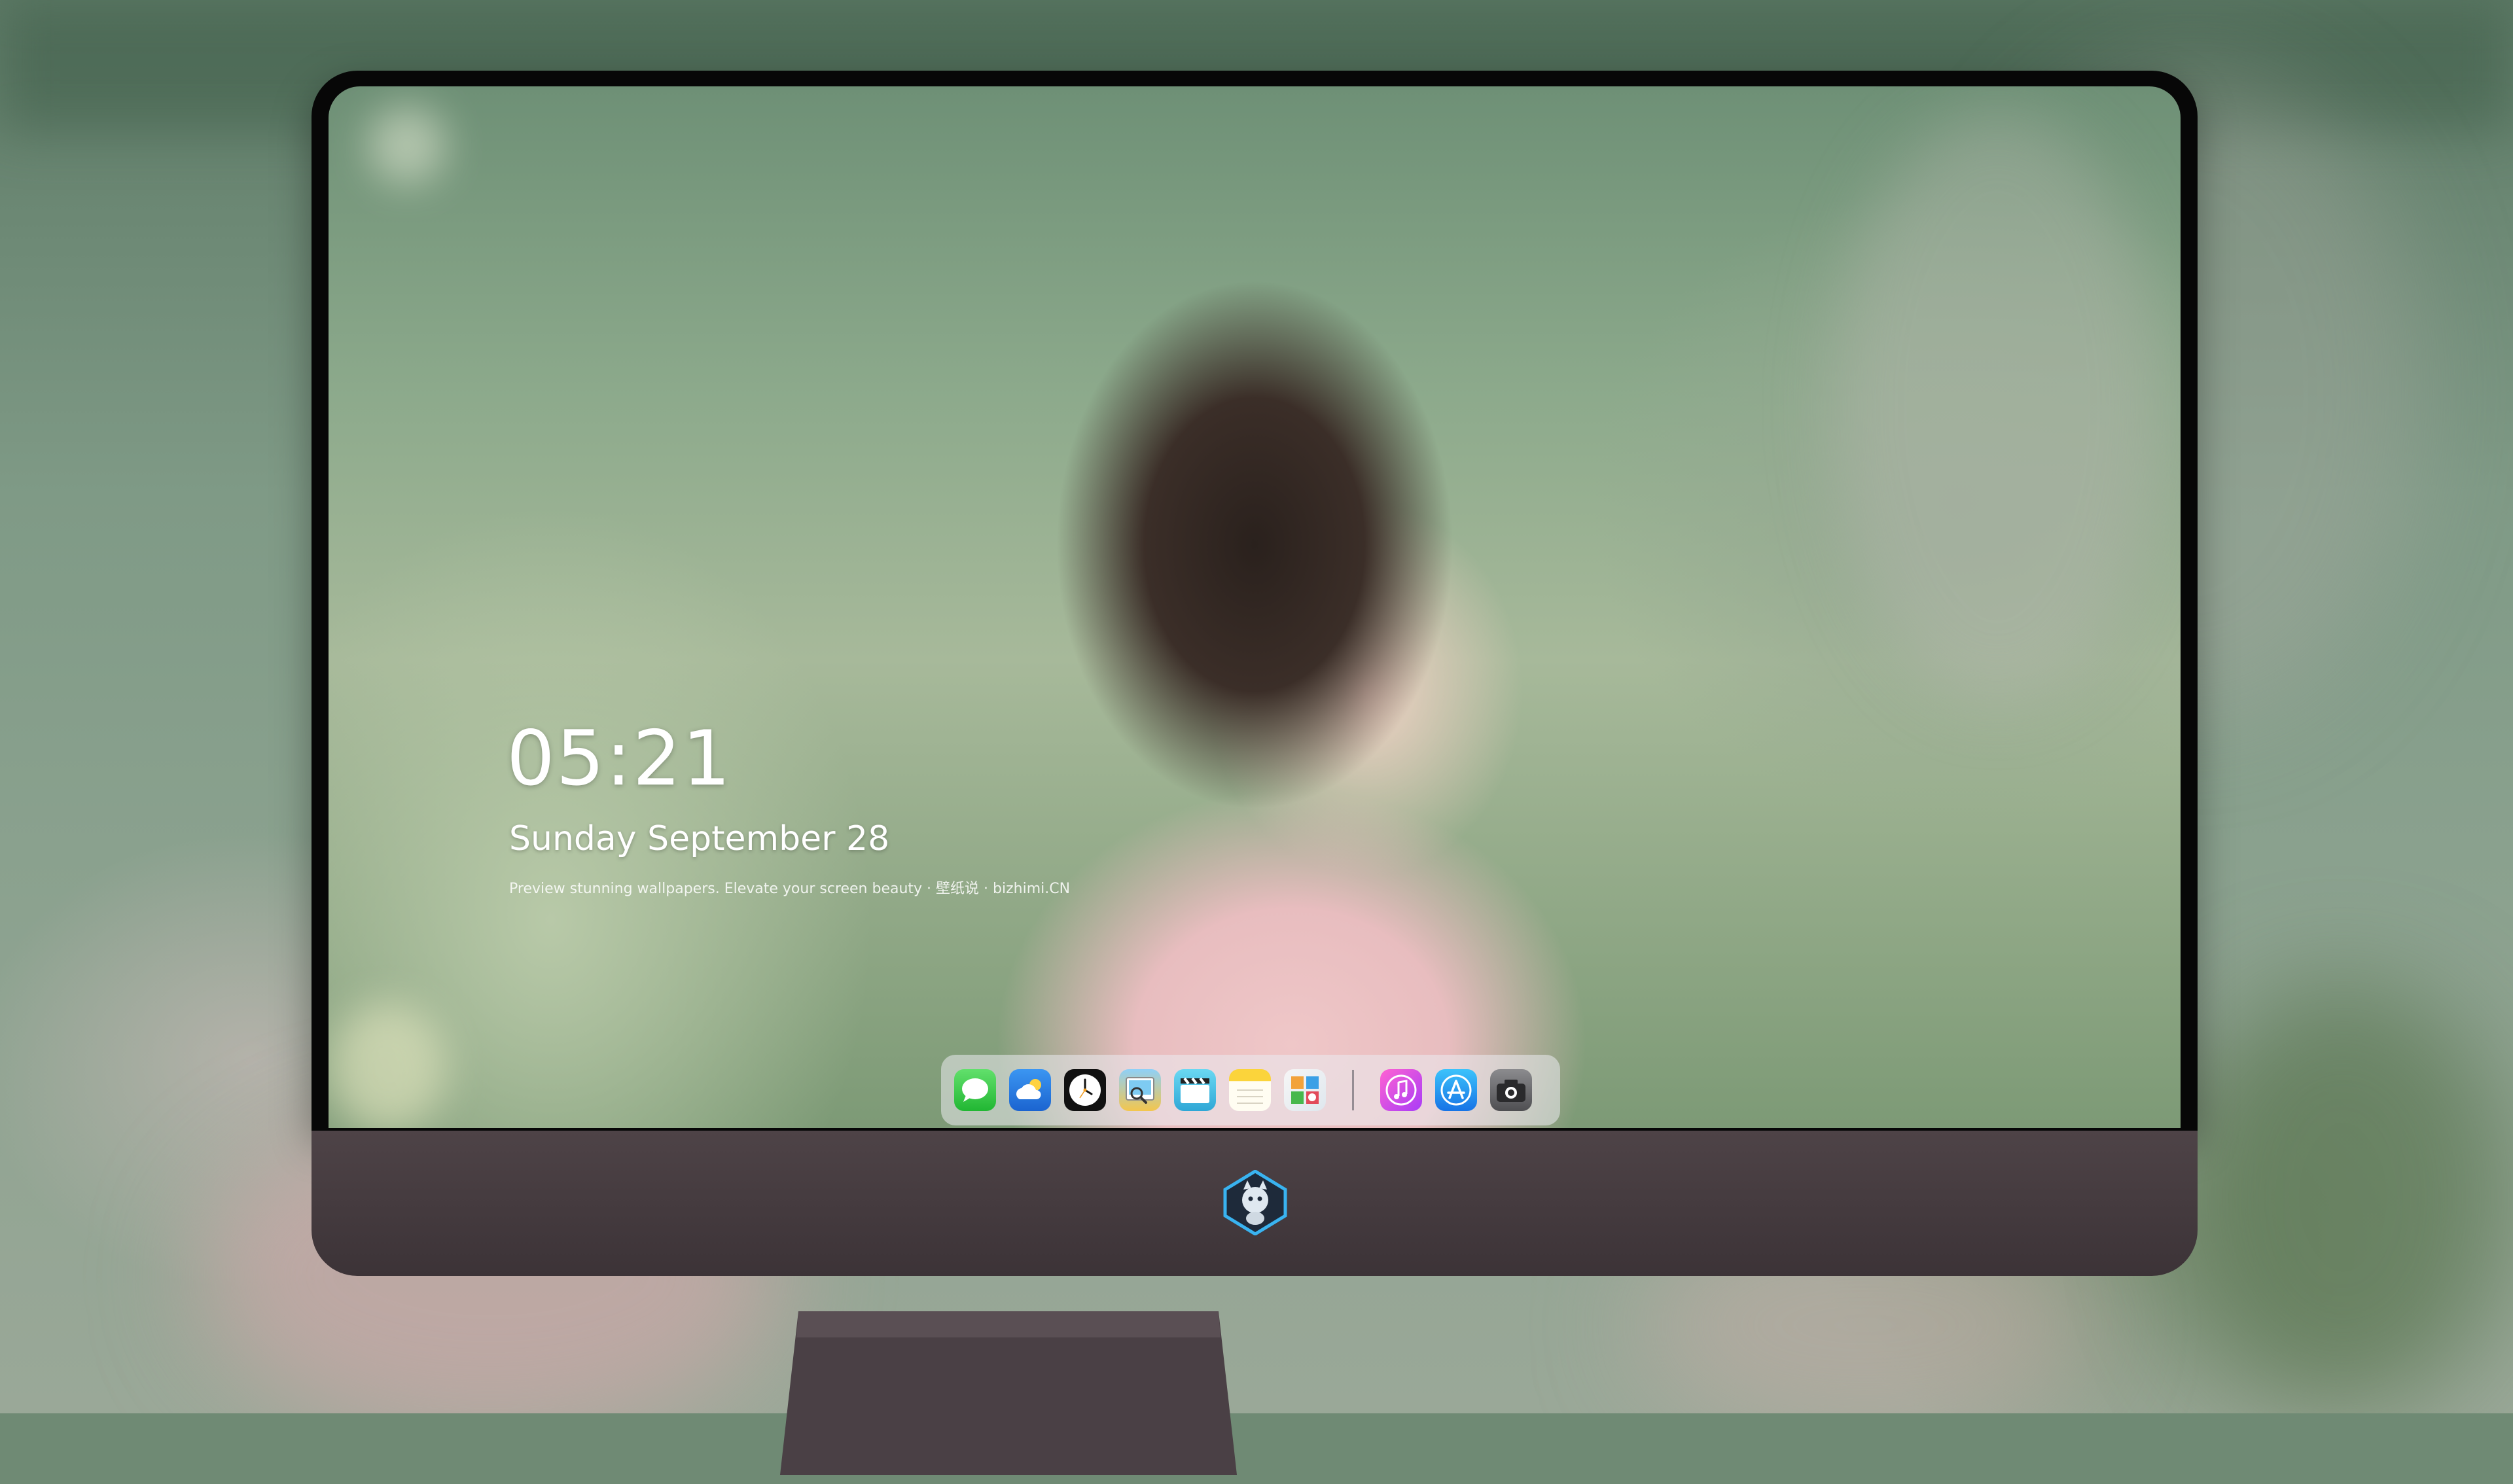 The image size is (2513, 1484). What do you see at coordinates (1008, 1393) in the screenshot?
I see `monitor-stand` at bounding box center [1008, 1393].